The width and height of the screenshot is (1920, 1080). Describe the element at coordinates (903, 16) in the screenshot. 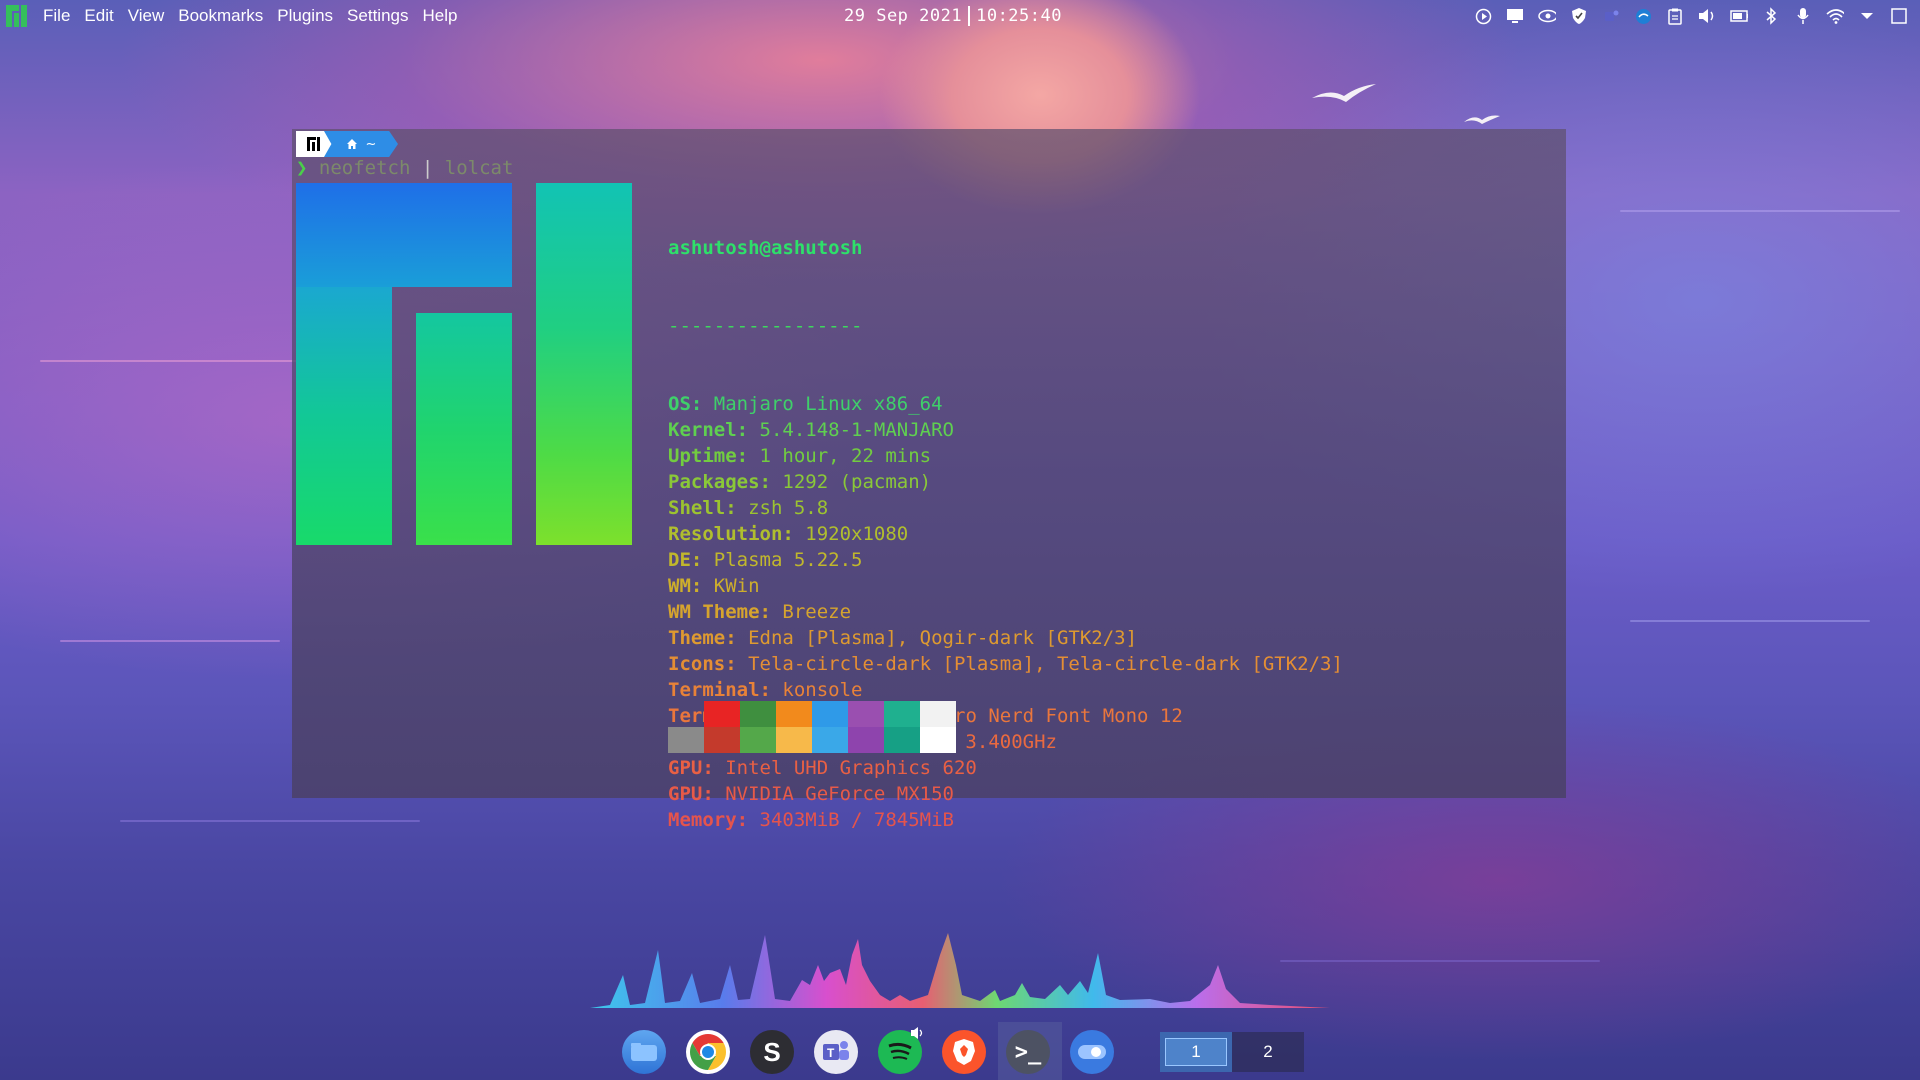

I see `clock-date: 29 Sep 2021` at that location.